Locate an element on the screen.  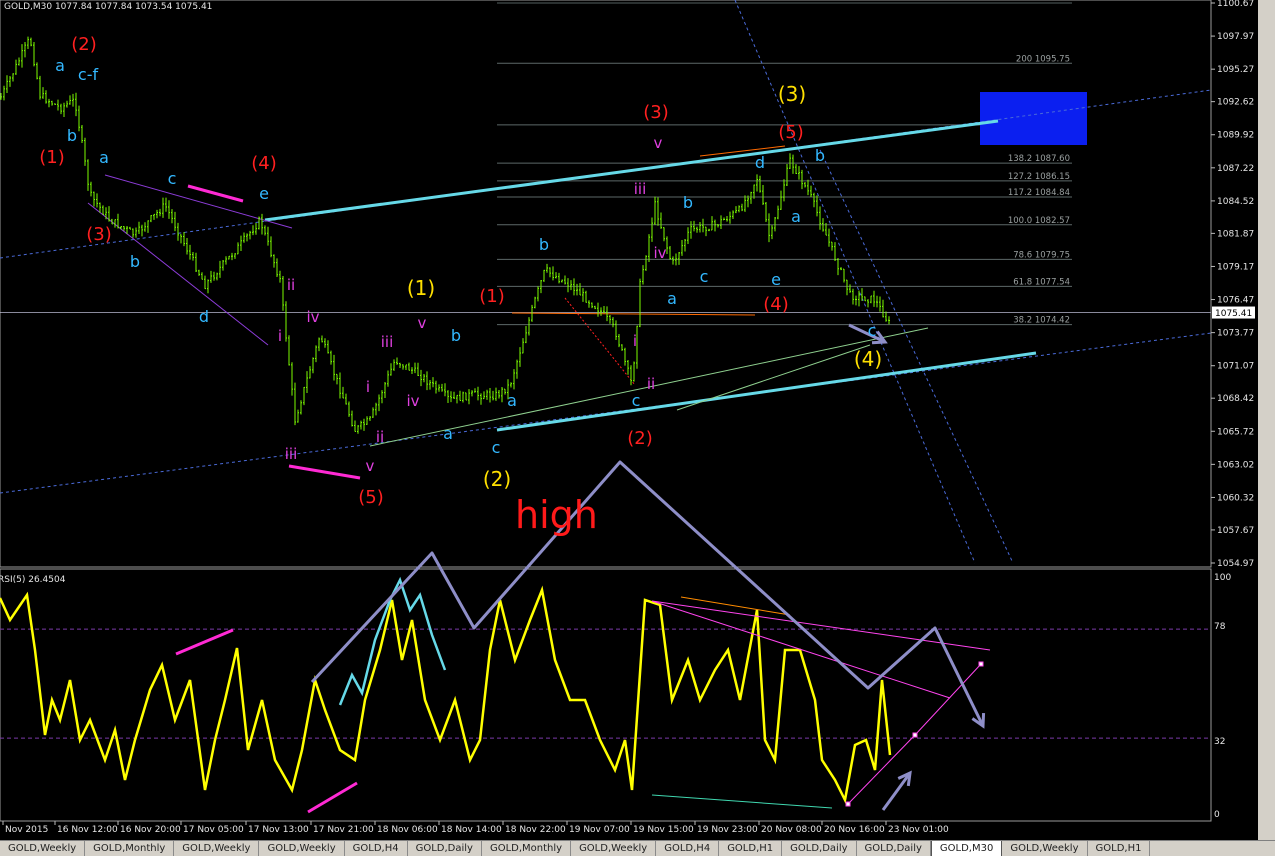
chart-tab: GOLD,M30 is located at coordinates (966, 848).